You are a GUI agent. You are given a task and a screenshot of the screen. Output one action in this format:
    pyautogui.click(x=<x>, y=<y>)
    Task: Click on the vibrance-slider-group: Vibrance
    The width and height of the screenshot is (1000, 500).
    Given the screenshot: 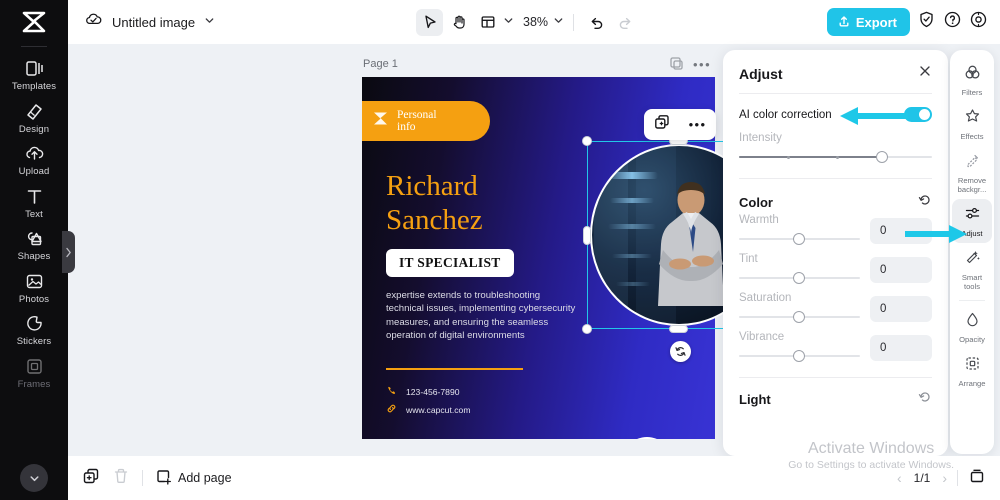 What is the action you would take?
    pyautogui.click(x=799, y=347)
    